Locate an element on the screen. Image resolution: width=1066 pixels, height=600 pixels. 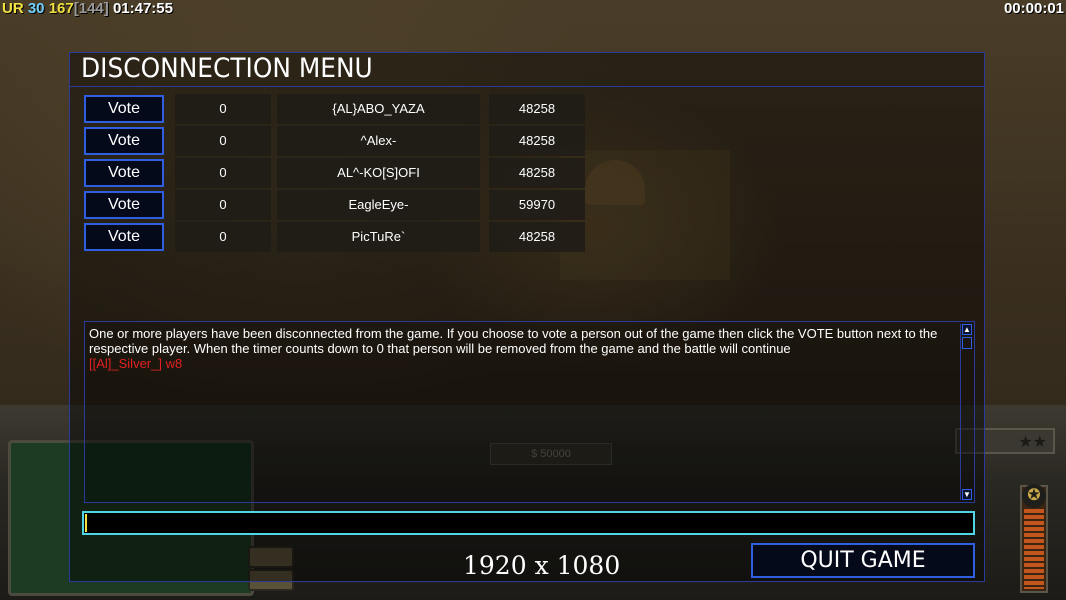
player-name: PicTuRe` is located at coordinates (378, 237).